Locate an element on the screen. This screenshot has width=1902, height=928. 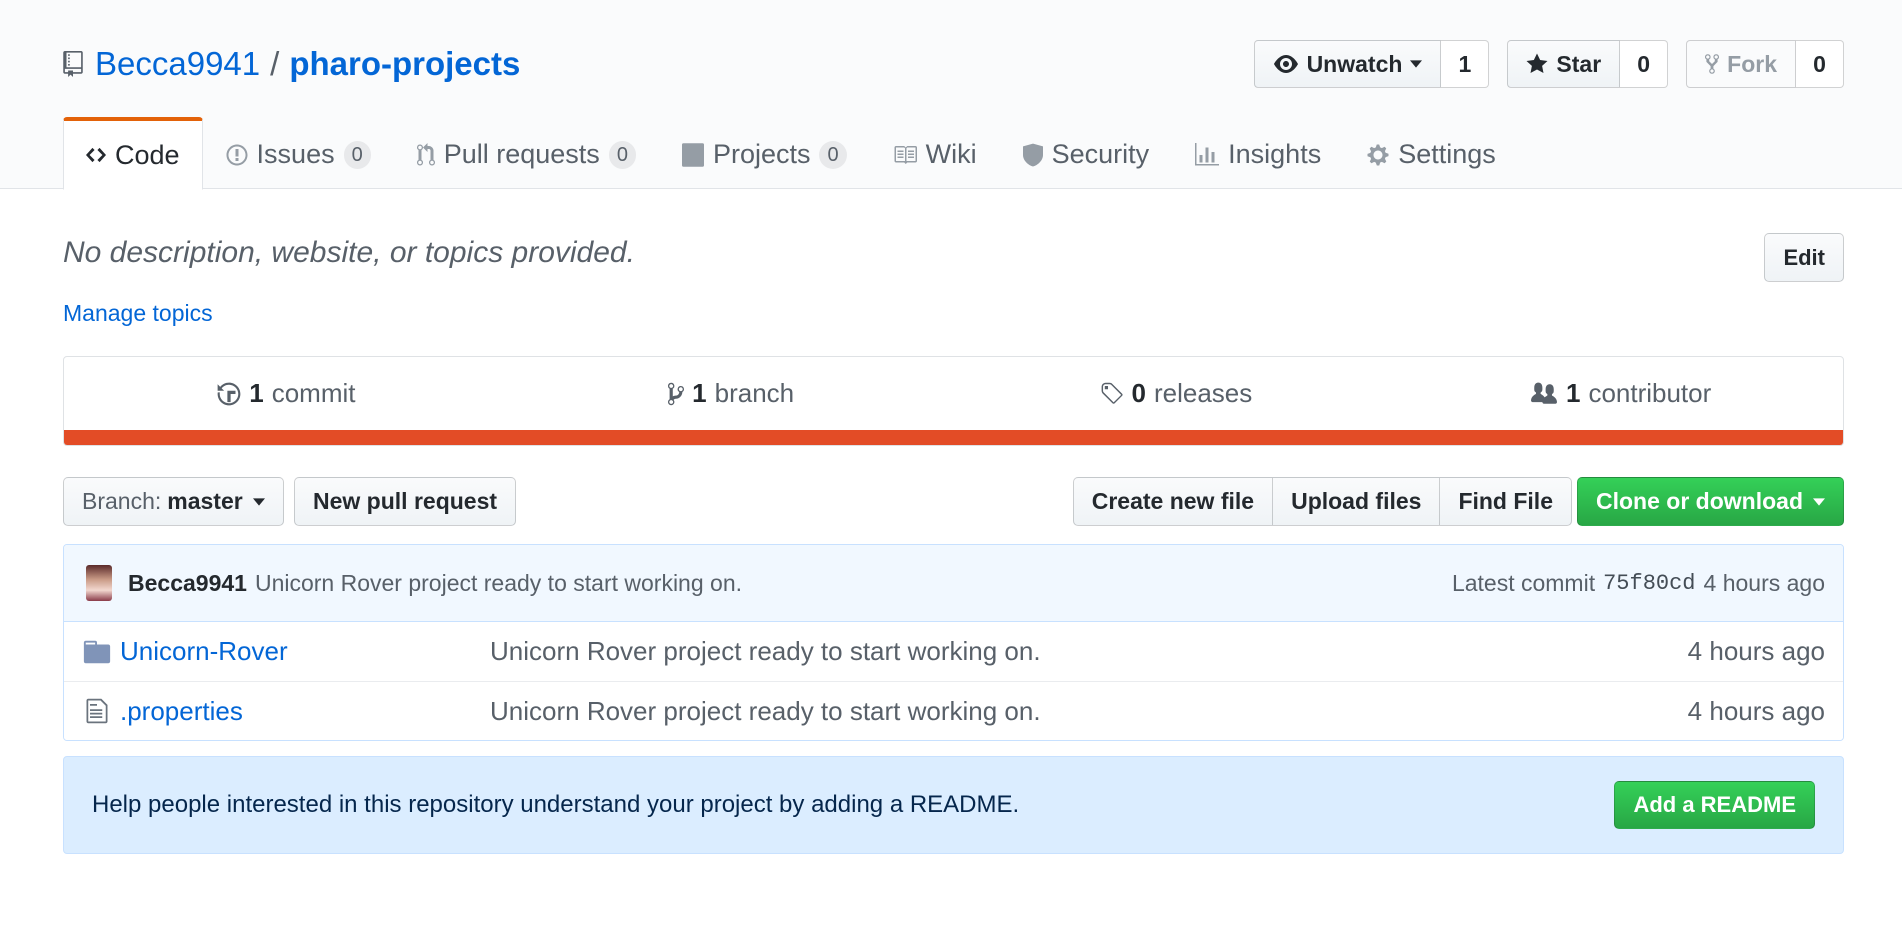
projects-counter: 0 is located at coordinates (833, 154).